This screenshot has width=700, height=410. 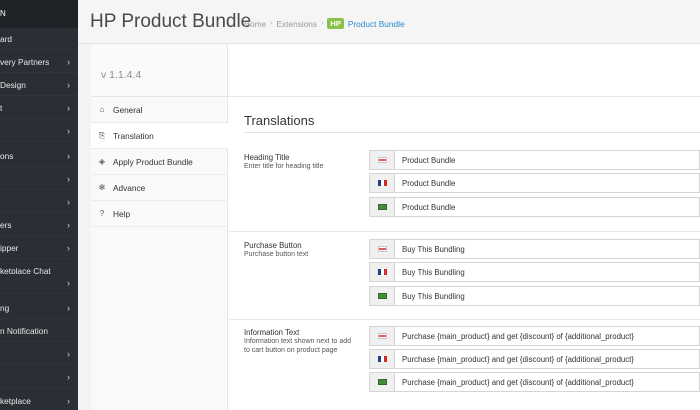 What do you see at coordinates (5, 308) in the screenshot?
I see `sidebar-item-label: ng` at bounding box center [5, 308].